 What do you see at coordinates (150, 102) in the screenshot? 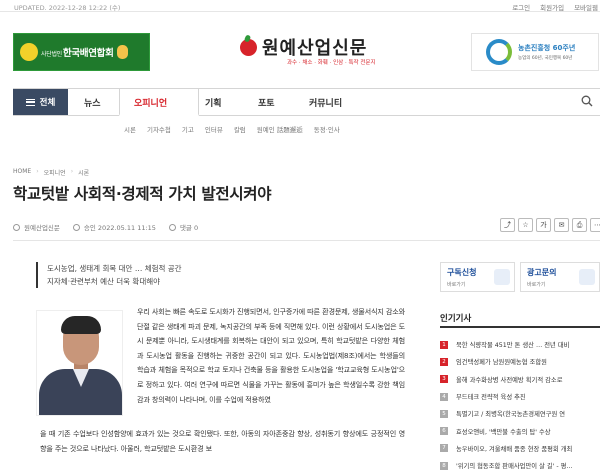
I see `nav-opinion: 오피니언` at bounding box center [150, 102].